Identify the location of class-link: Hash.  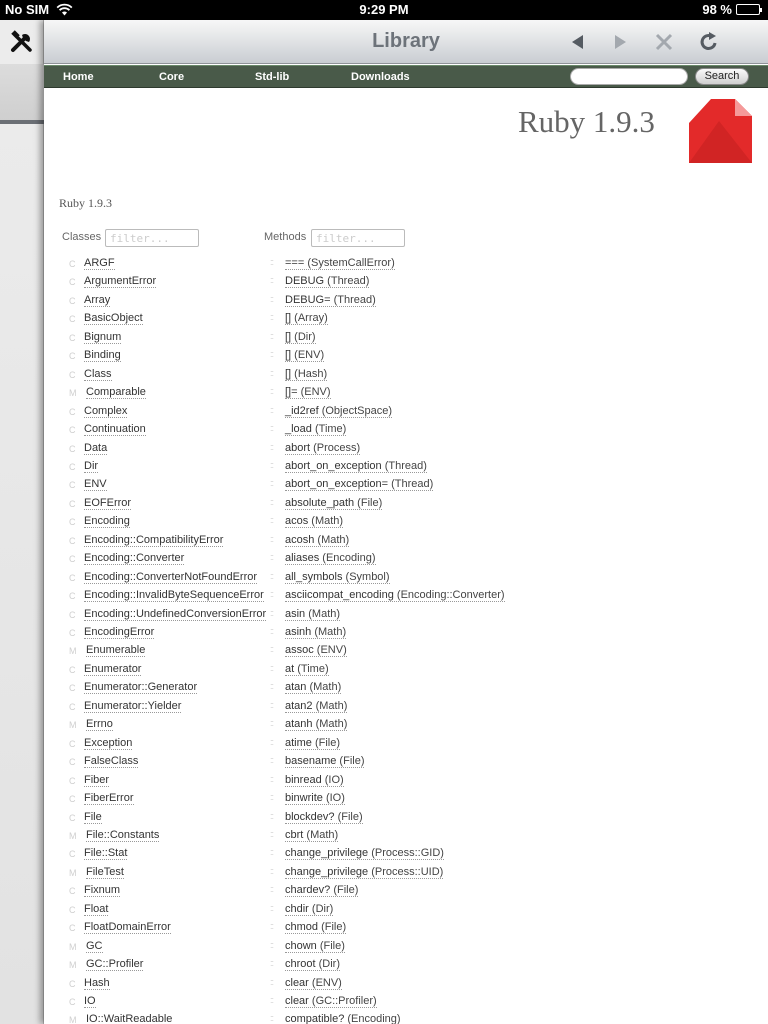
(97, 983).